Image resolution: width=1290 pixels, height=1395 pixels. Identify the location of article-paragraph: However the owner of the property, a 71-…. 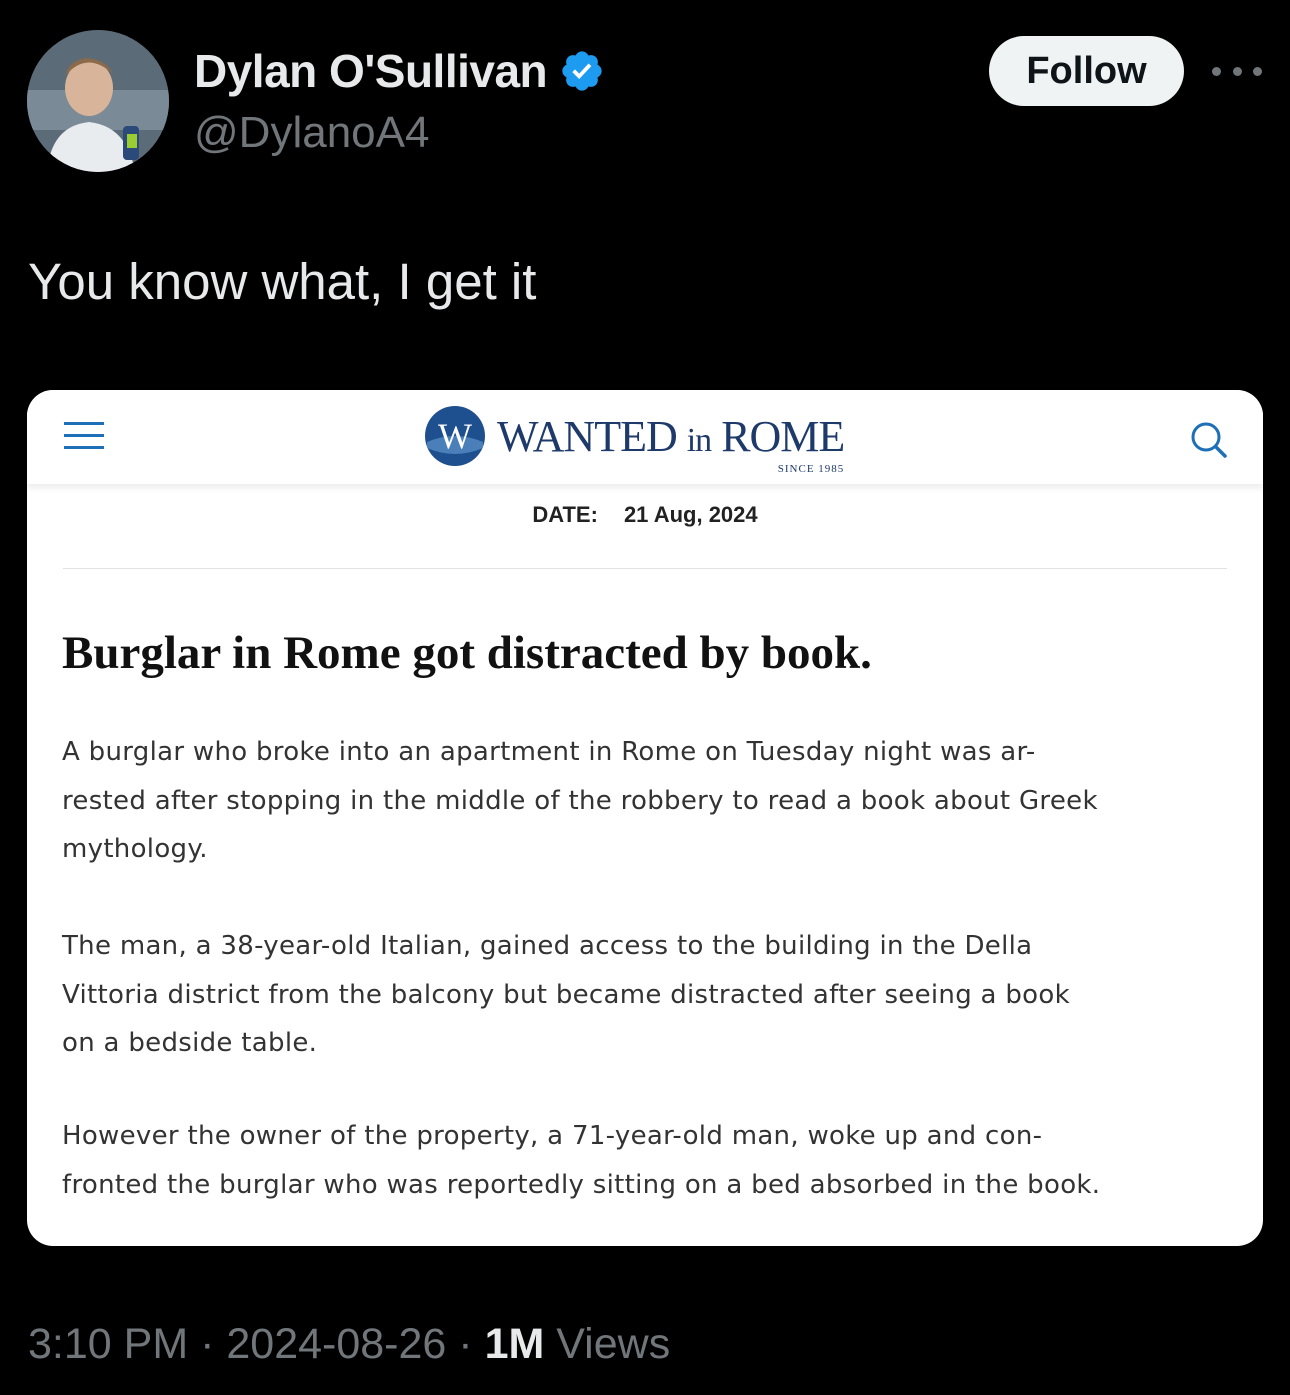
(649, 1160).